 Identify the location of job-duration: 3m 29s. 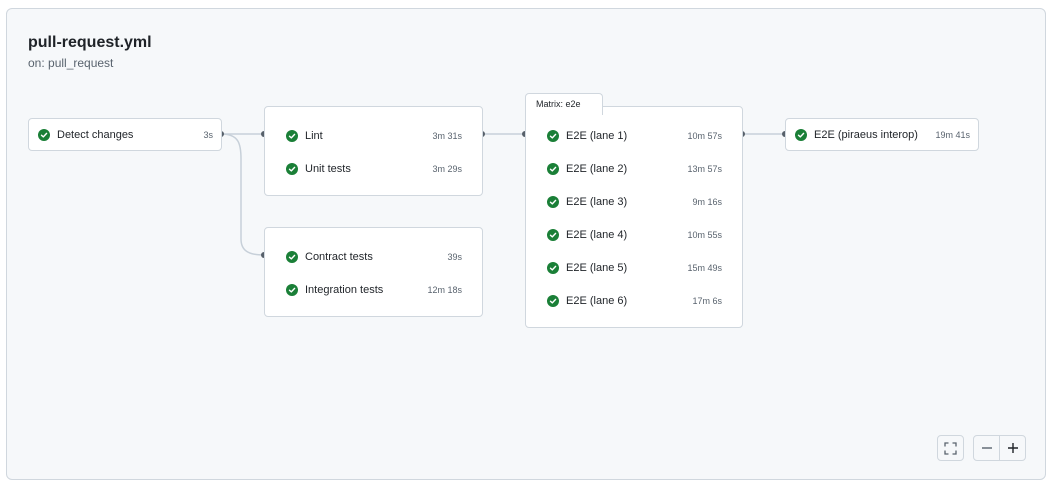
(447, 168).